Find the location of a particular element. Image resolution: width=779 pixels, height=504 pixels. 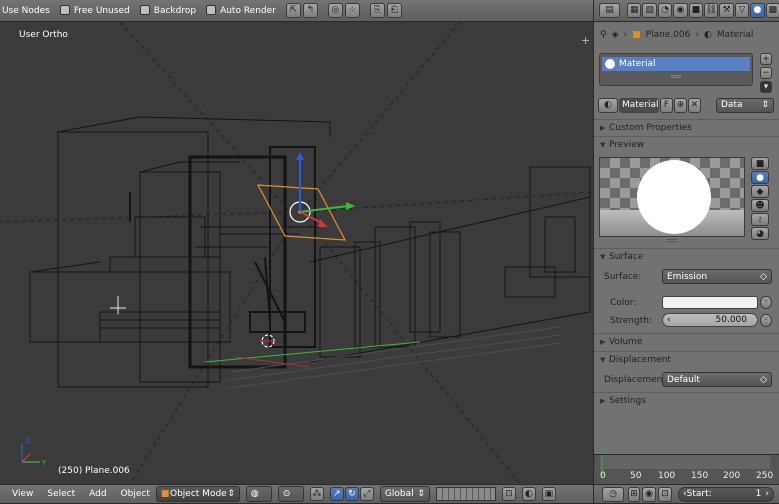

translate-icon: ↗ is located at coordinates (336, 494).